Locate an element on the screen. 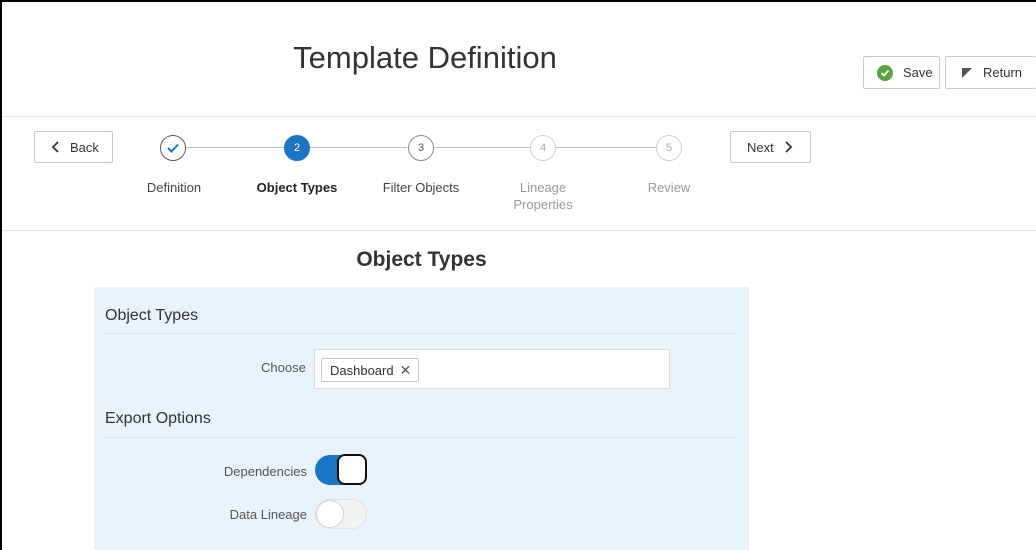  return-button: Return is located at coordinates (990, 72).